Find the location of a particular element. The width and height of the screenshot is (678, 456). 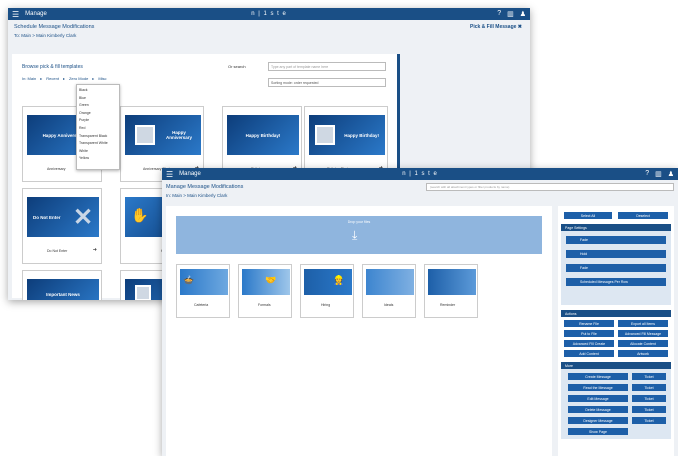

deselect-button: Deselect is located at coordinates (643, 215).